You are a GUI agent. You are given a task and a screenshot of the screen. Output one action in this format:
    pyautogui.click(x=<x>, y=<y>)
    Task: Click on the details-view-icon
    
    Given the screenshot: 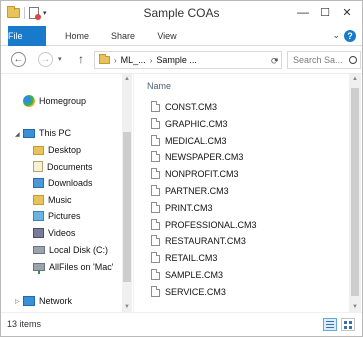 What is the action you would take?
    pyautogui.click(x=330, y=324)
    